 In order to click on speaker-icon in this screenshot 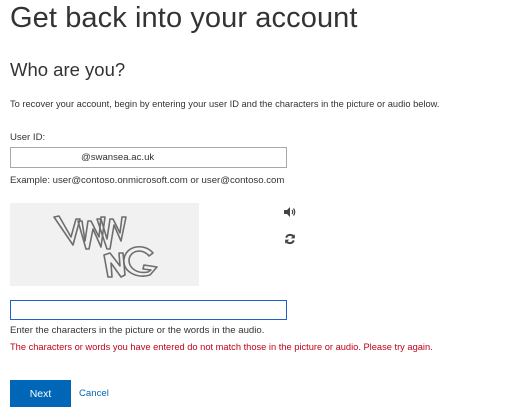, I will do `click(290, 211)`.